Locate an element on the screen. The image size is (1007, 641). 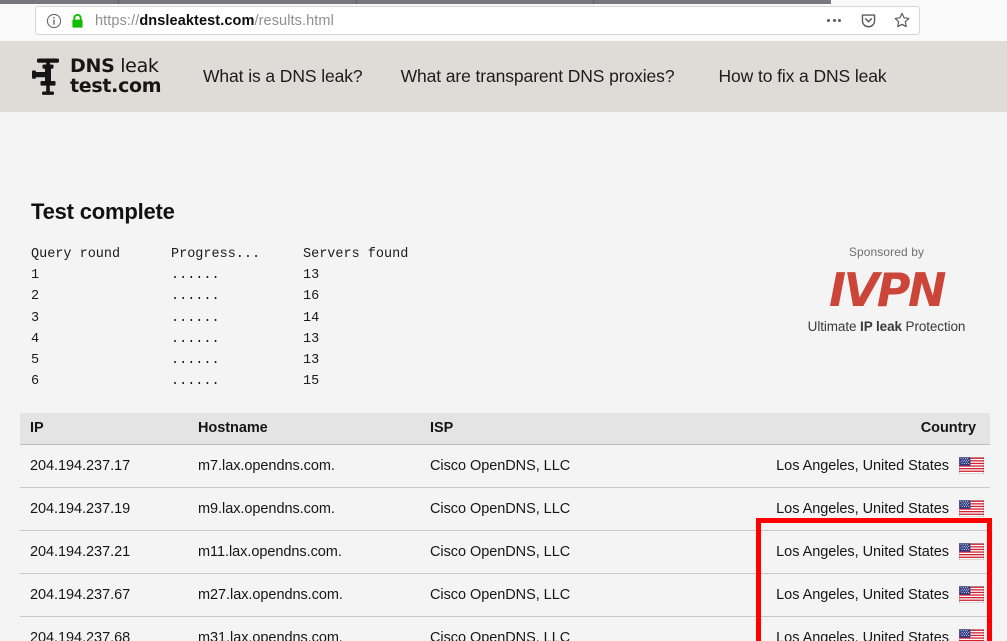
pocket-save-icon is located at coordinates (868, 21).